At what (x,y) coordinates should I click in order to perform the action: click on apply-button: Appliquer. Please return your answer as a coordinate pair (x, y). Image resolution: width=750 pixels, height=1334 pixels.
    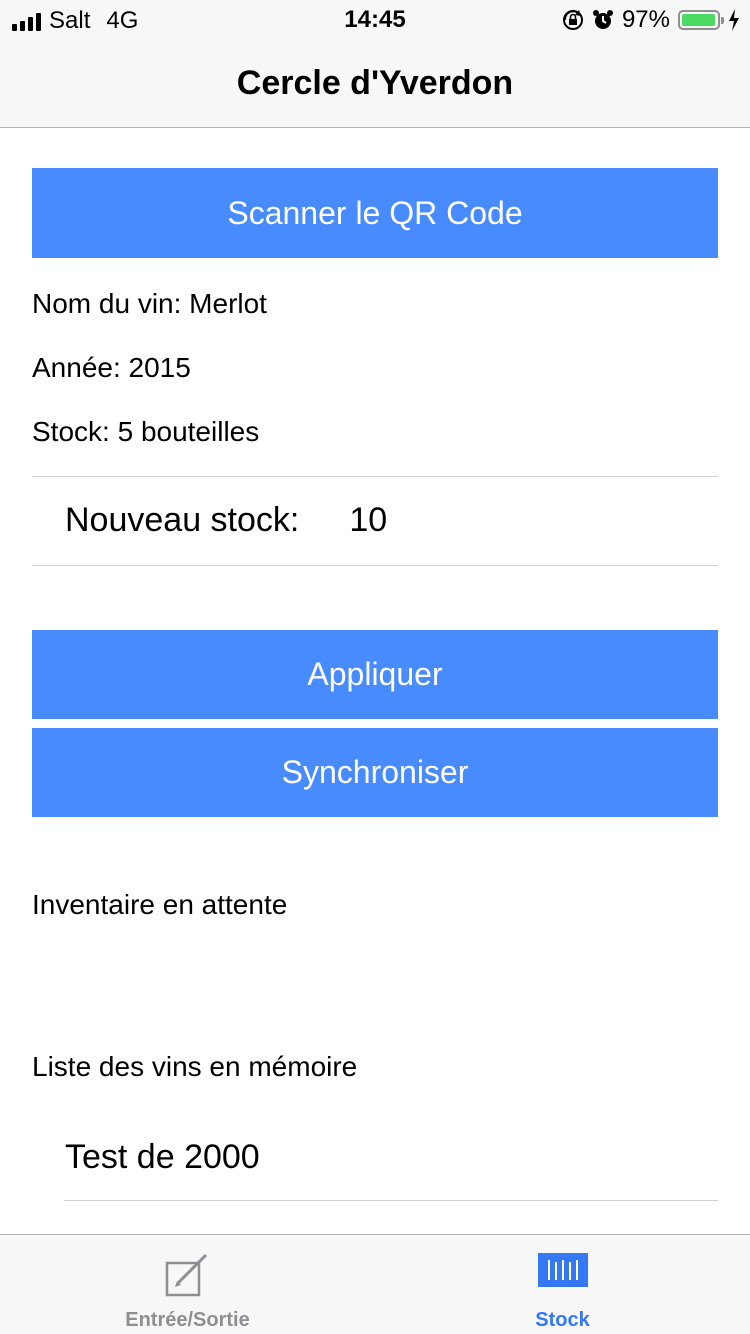
    Looking at the image, I should click on (375, 674).